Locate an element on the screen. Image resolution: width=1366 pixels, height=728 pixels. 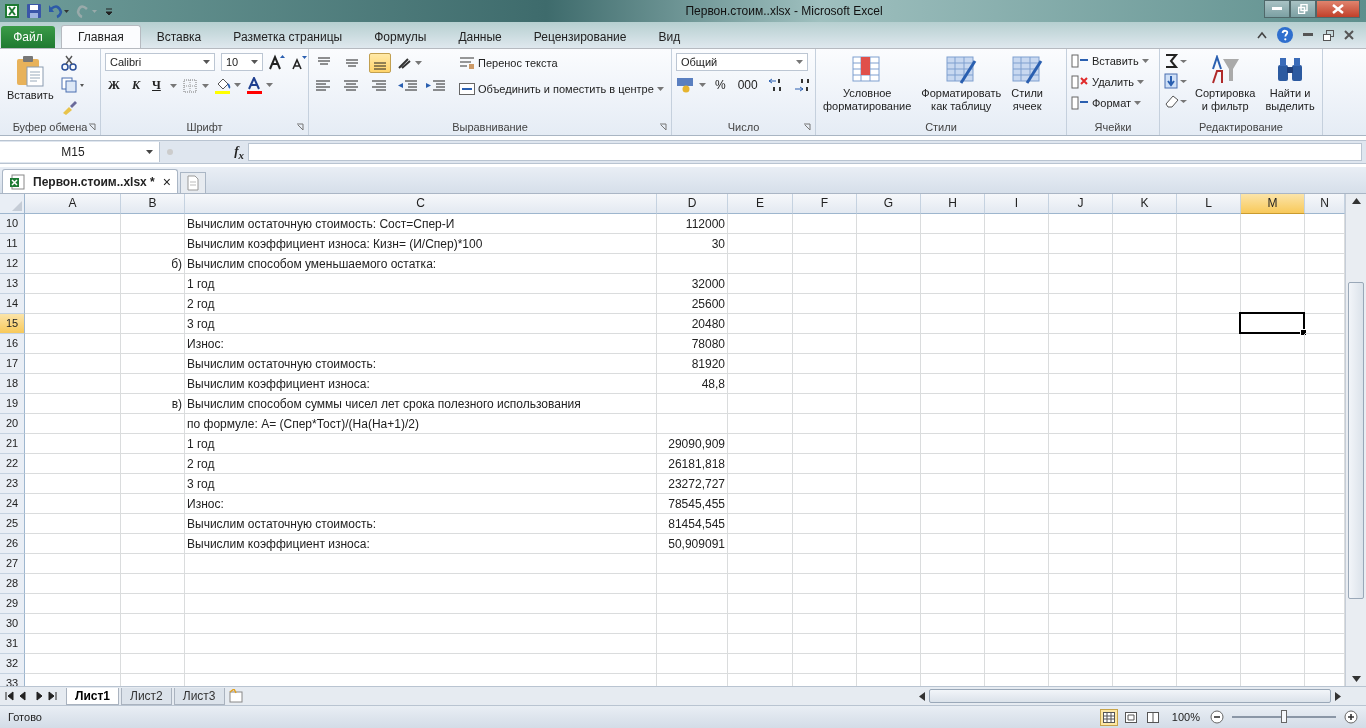
font-size-field: 10 is located at coordinates (242, 62).